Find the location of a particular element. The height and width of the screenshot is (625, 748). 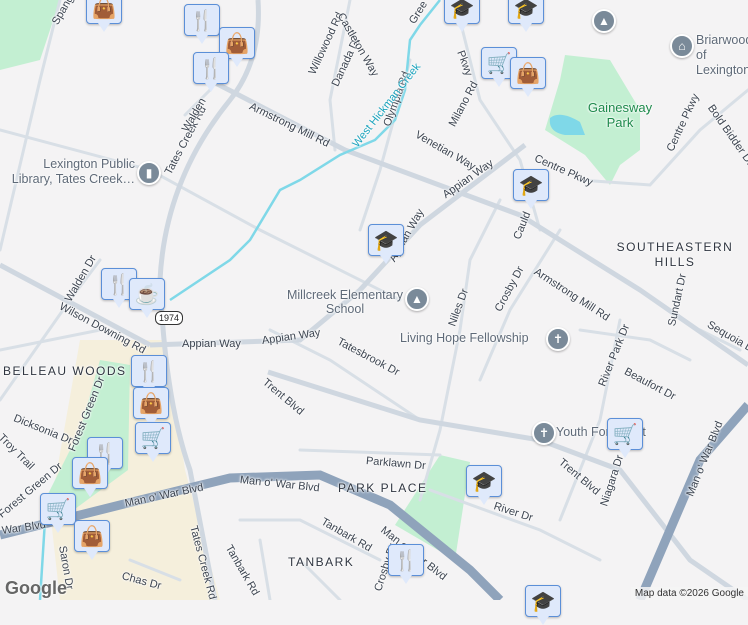

label-gainesway-park: Gainesway Park is located at coordinates (620, 115).